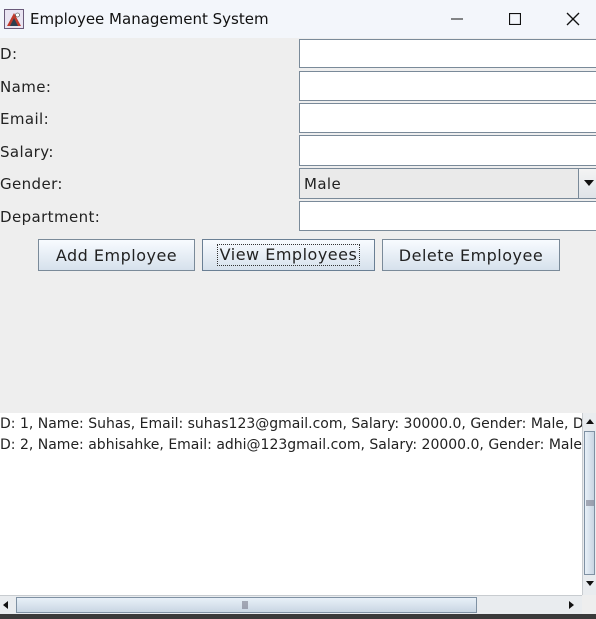 The height and width of the screenshot is (619, 596). Describe the element at coordinates (447, 216) in the screenshot. I see `department-field` at that location.